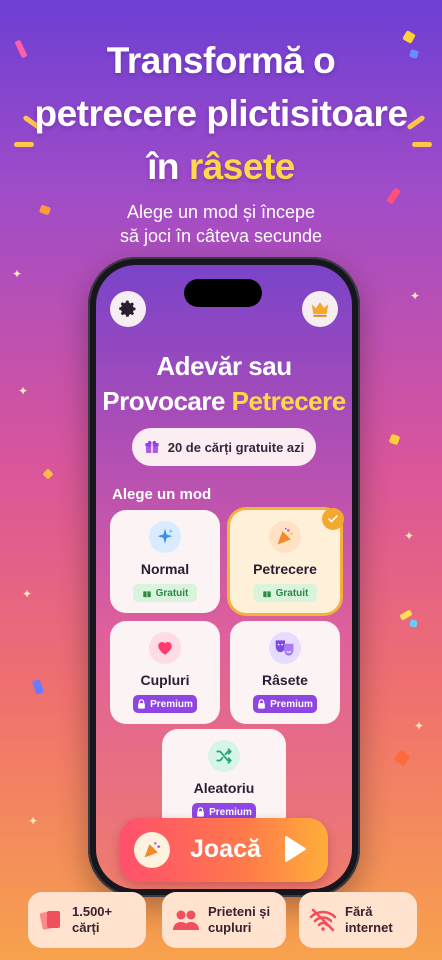 This screenshot has width=442, height=960. I want to click on gear-icon, so click(127, 308).